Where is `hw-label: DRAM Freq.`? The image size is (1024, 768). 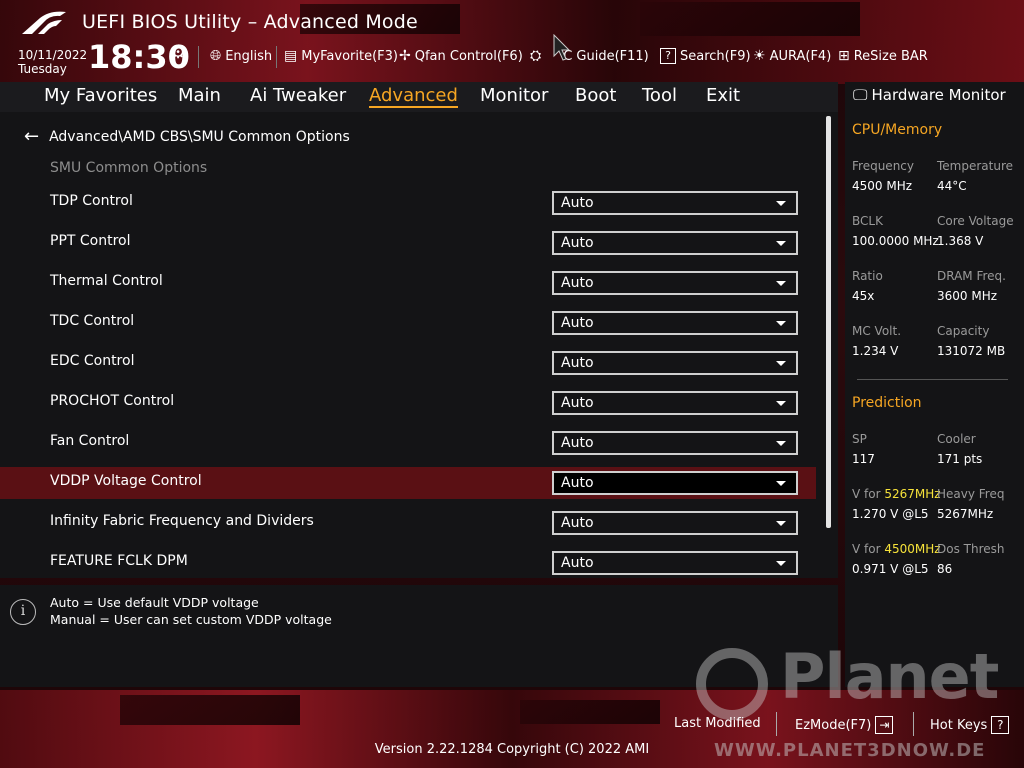 hw-label: DRAM Freq. is located at coordinates (971, 276).